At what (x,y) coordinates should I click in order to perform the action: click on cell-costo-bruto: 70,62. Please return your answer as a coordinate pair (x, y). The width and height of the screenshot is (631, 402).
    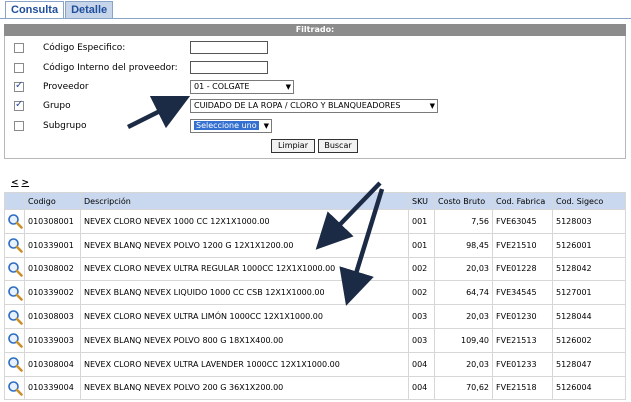
    Looking at the image, I should click on (463, 388).